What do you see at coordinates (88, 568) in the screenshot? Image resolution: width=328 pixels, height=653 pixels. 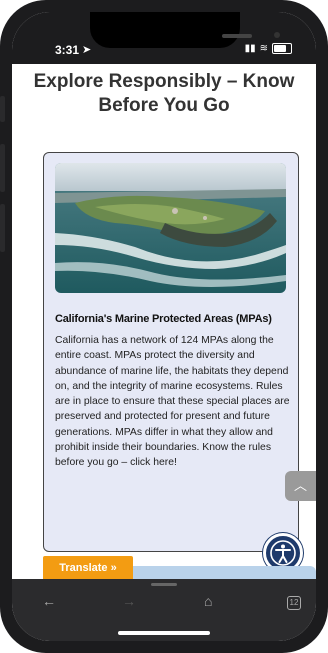 I see `translate-button: Translate »` at bounding box center [88, 568].